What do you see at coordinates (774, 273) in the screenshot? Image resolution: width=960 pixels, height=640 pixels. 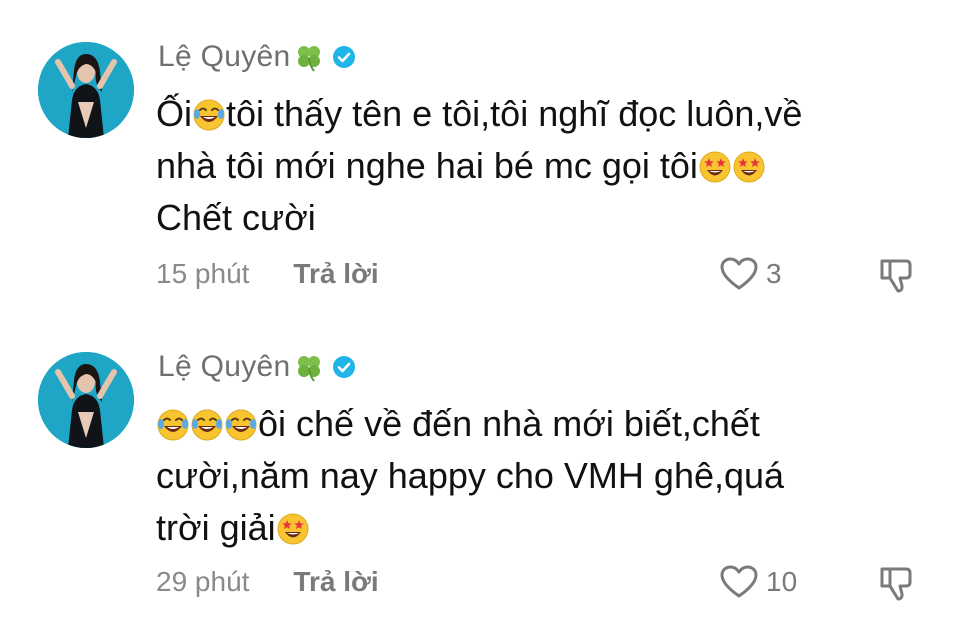 I see `like-count: 3` at bounding box center [774, 273].